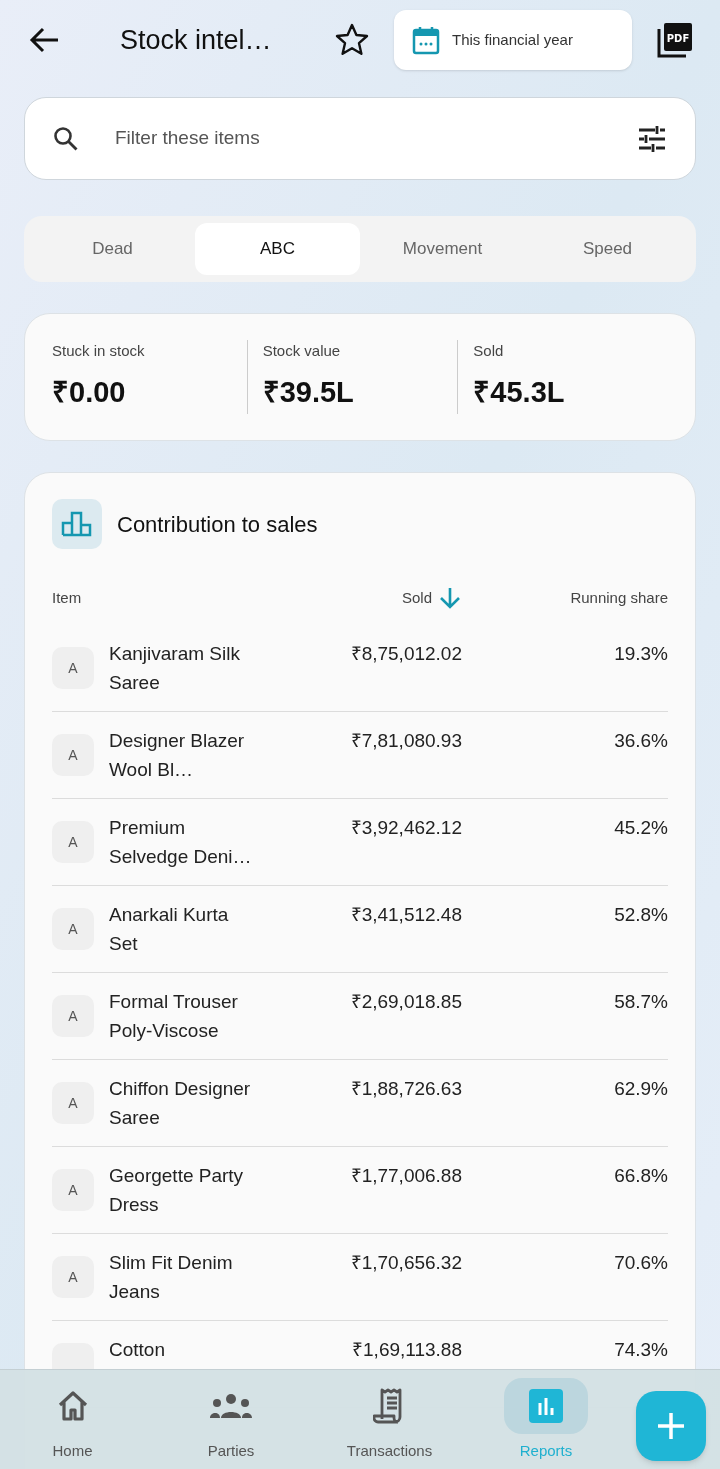 This screenshot has height=1469, width=720. I want to click on sold-amount: ₹1,70,656.32, so click(405, 1263).